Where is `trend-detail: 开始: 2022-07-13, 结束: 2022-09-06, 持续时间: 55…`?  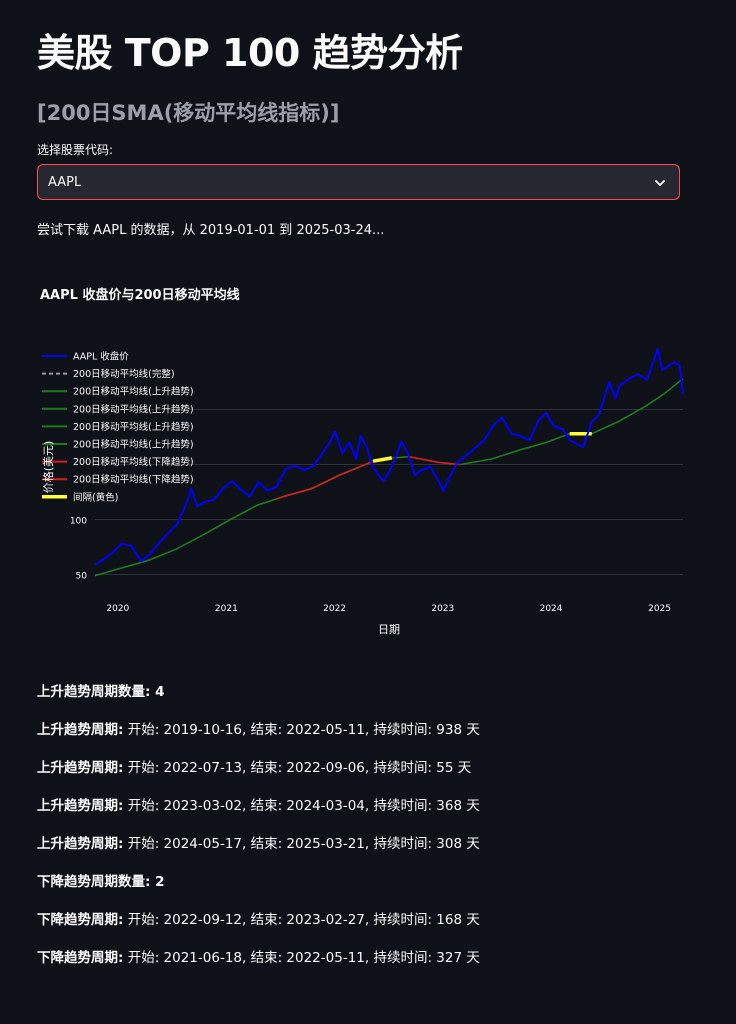
trend-detail: 开始: 2022-07-13, 结束: 2022-09-06, 持续时间: 55… is located at coordinates (297, 768).